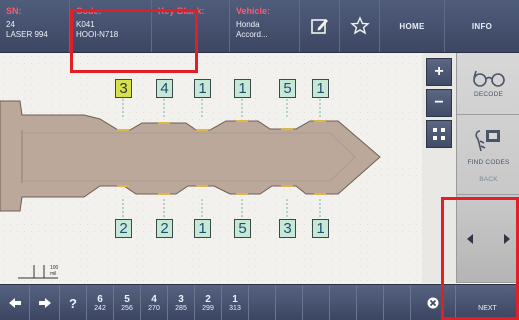 This screenshot has height=320, width=519. I want to click on star-icon, so click(359, 25).